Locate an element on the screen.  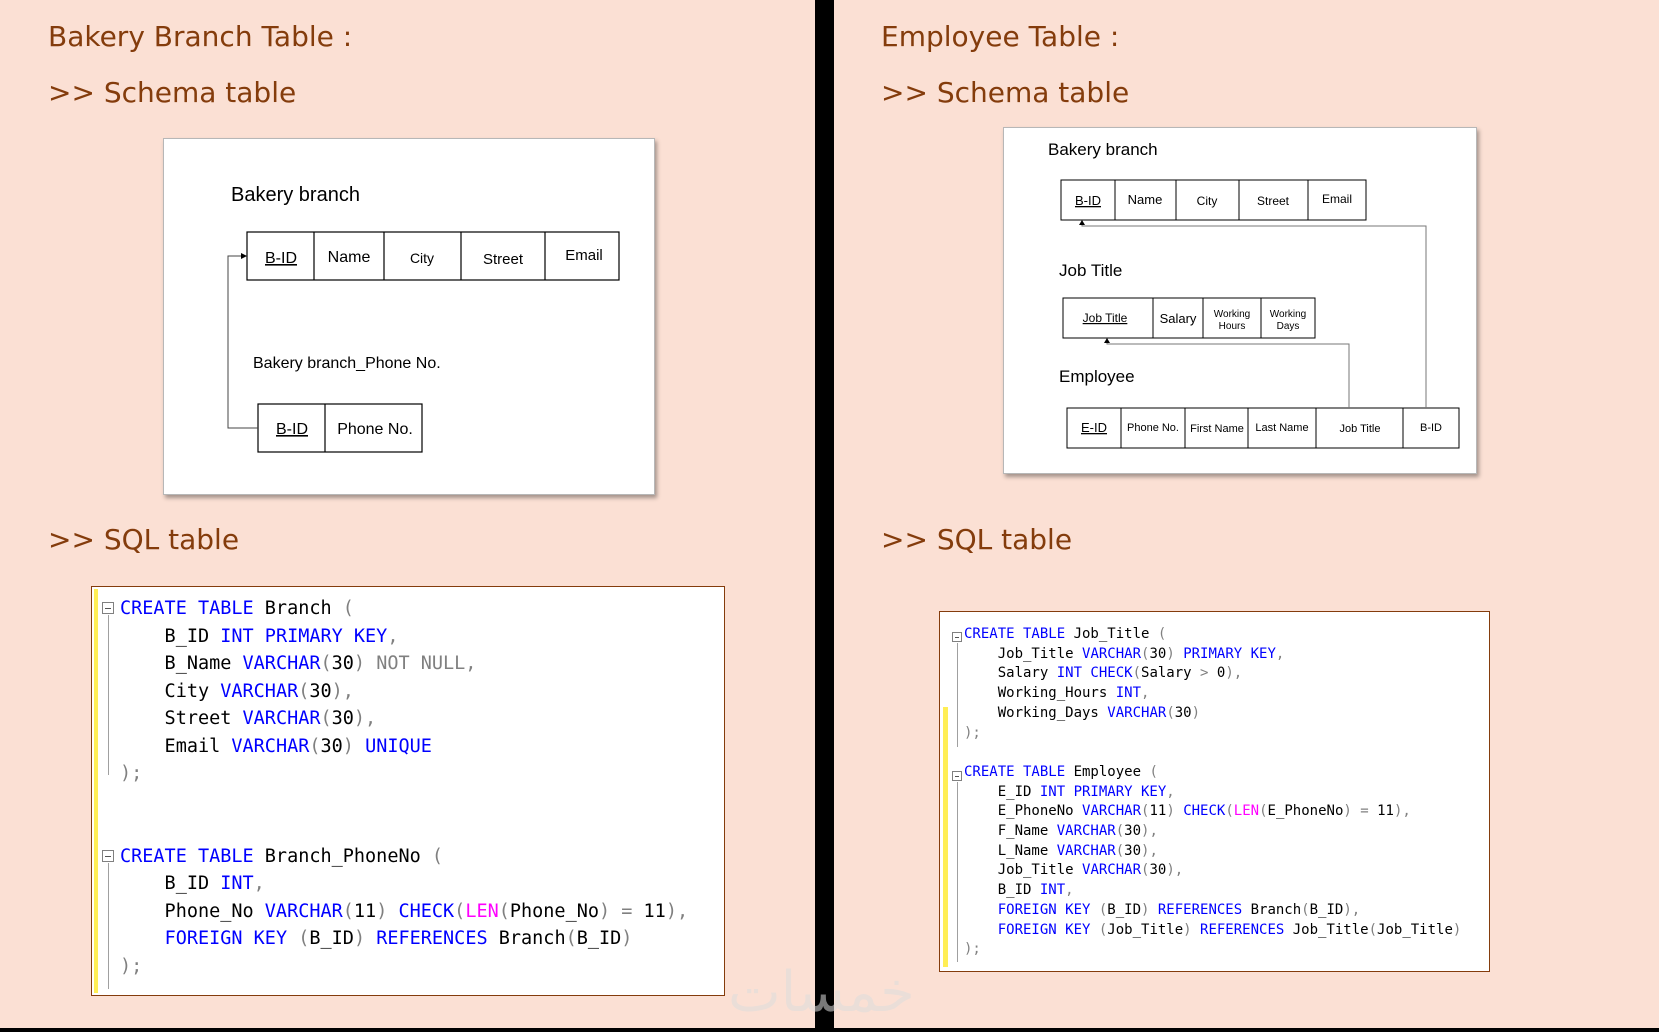
code-line: Job_Title VARCHAR(30), is located at coordinates (1074, 870).